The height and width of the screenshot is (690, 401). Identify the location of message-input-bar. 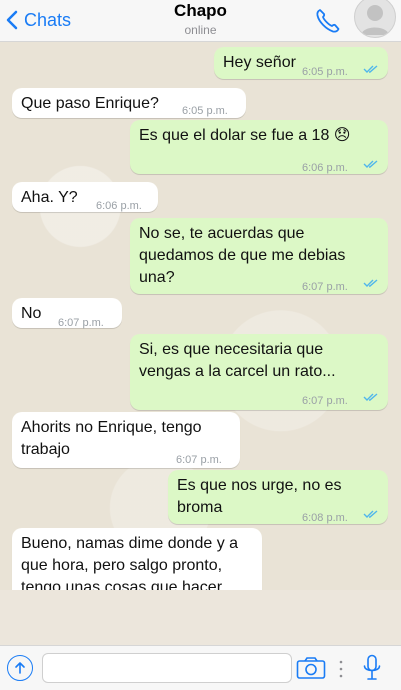
(200, 667).